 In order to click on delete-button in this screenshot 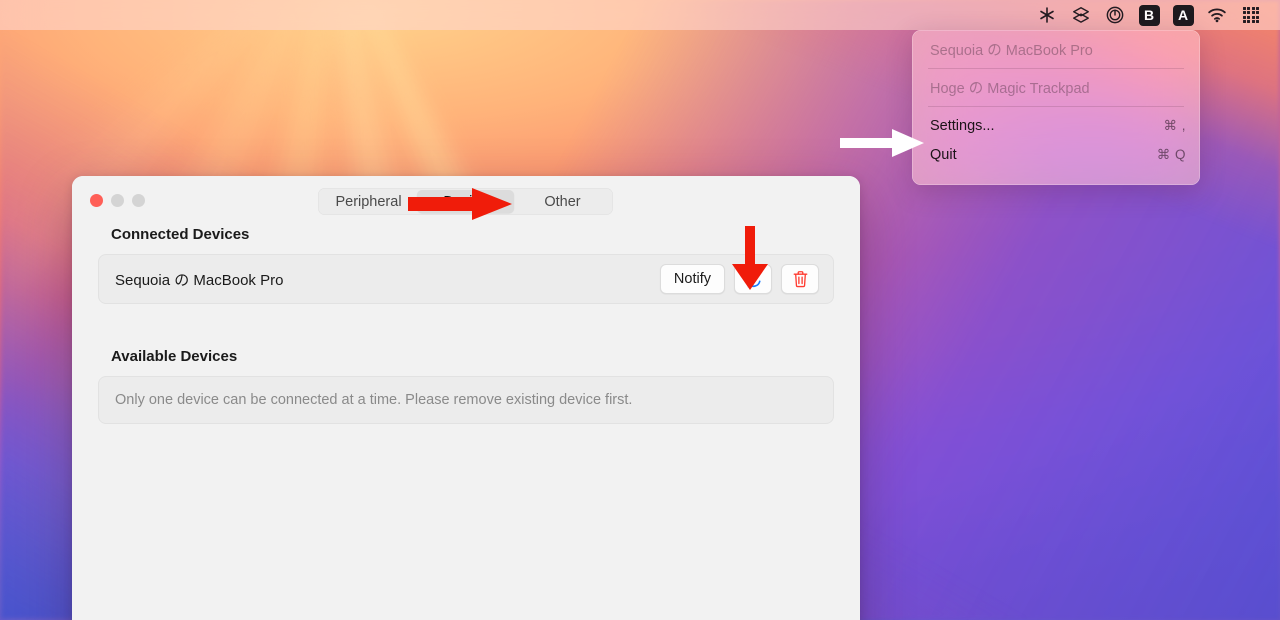, I will do `click(800, 279)`.